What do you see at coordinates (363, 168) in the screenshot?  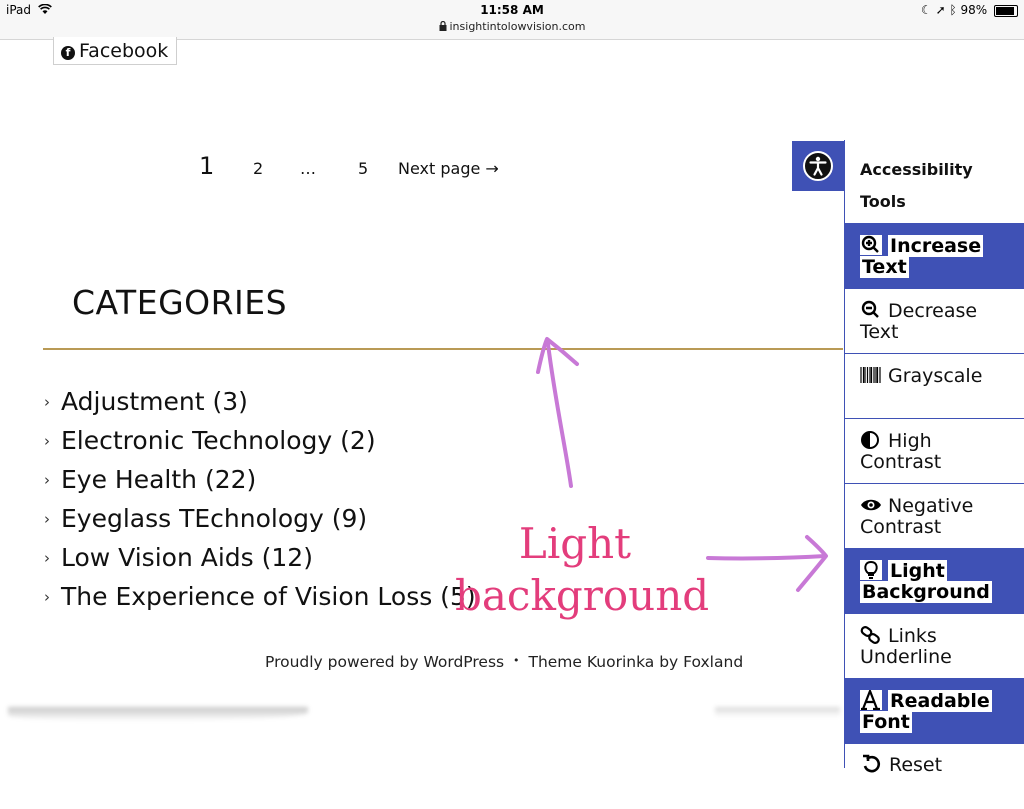 I see `page-link-5: 5` at bounding box center [363, 168].